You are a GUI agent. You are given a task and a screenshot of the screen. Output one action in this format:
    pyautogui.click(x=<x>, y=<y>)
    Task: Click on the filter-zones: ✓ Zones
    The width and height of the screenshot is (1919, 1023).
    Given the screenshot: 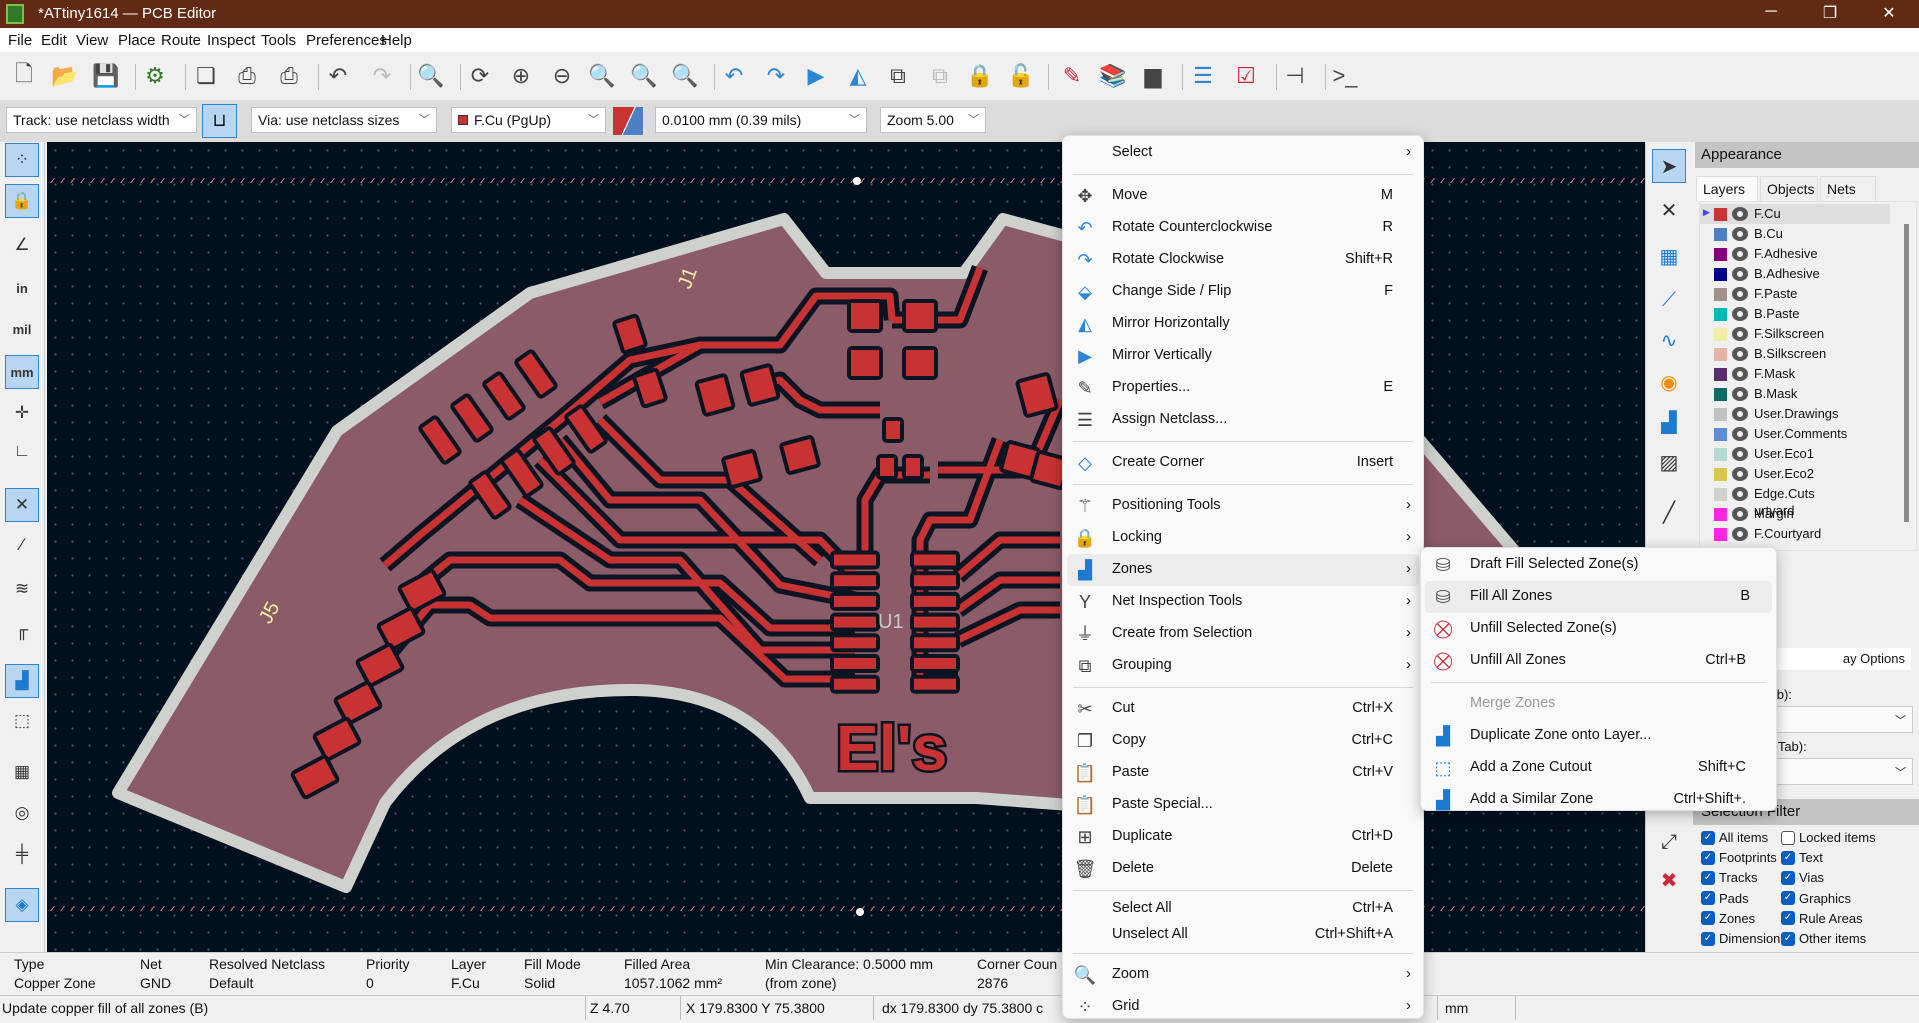 What is the action you would take?
    pyautogui.click(x=1728, y=918)
    